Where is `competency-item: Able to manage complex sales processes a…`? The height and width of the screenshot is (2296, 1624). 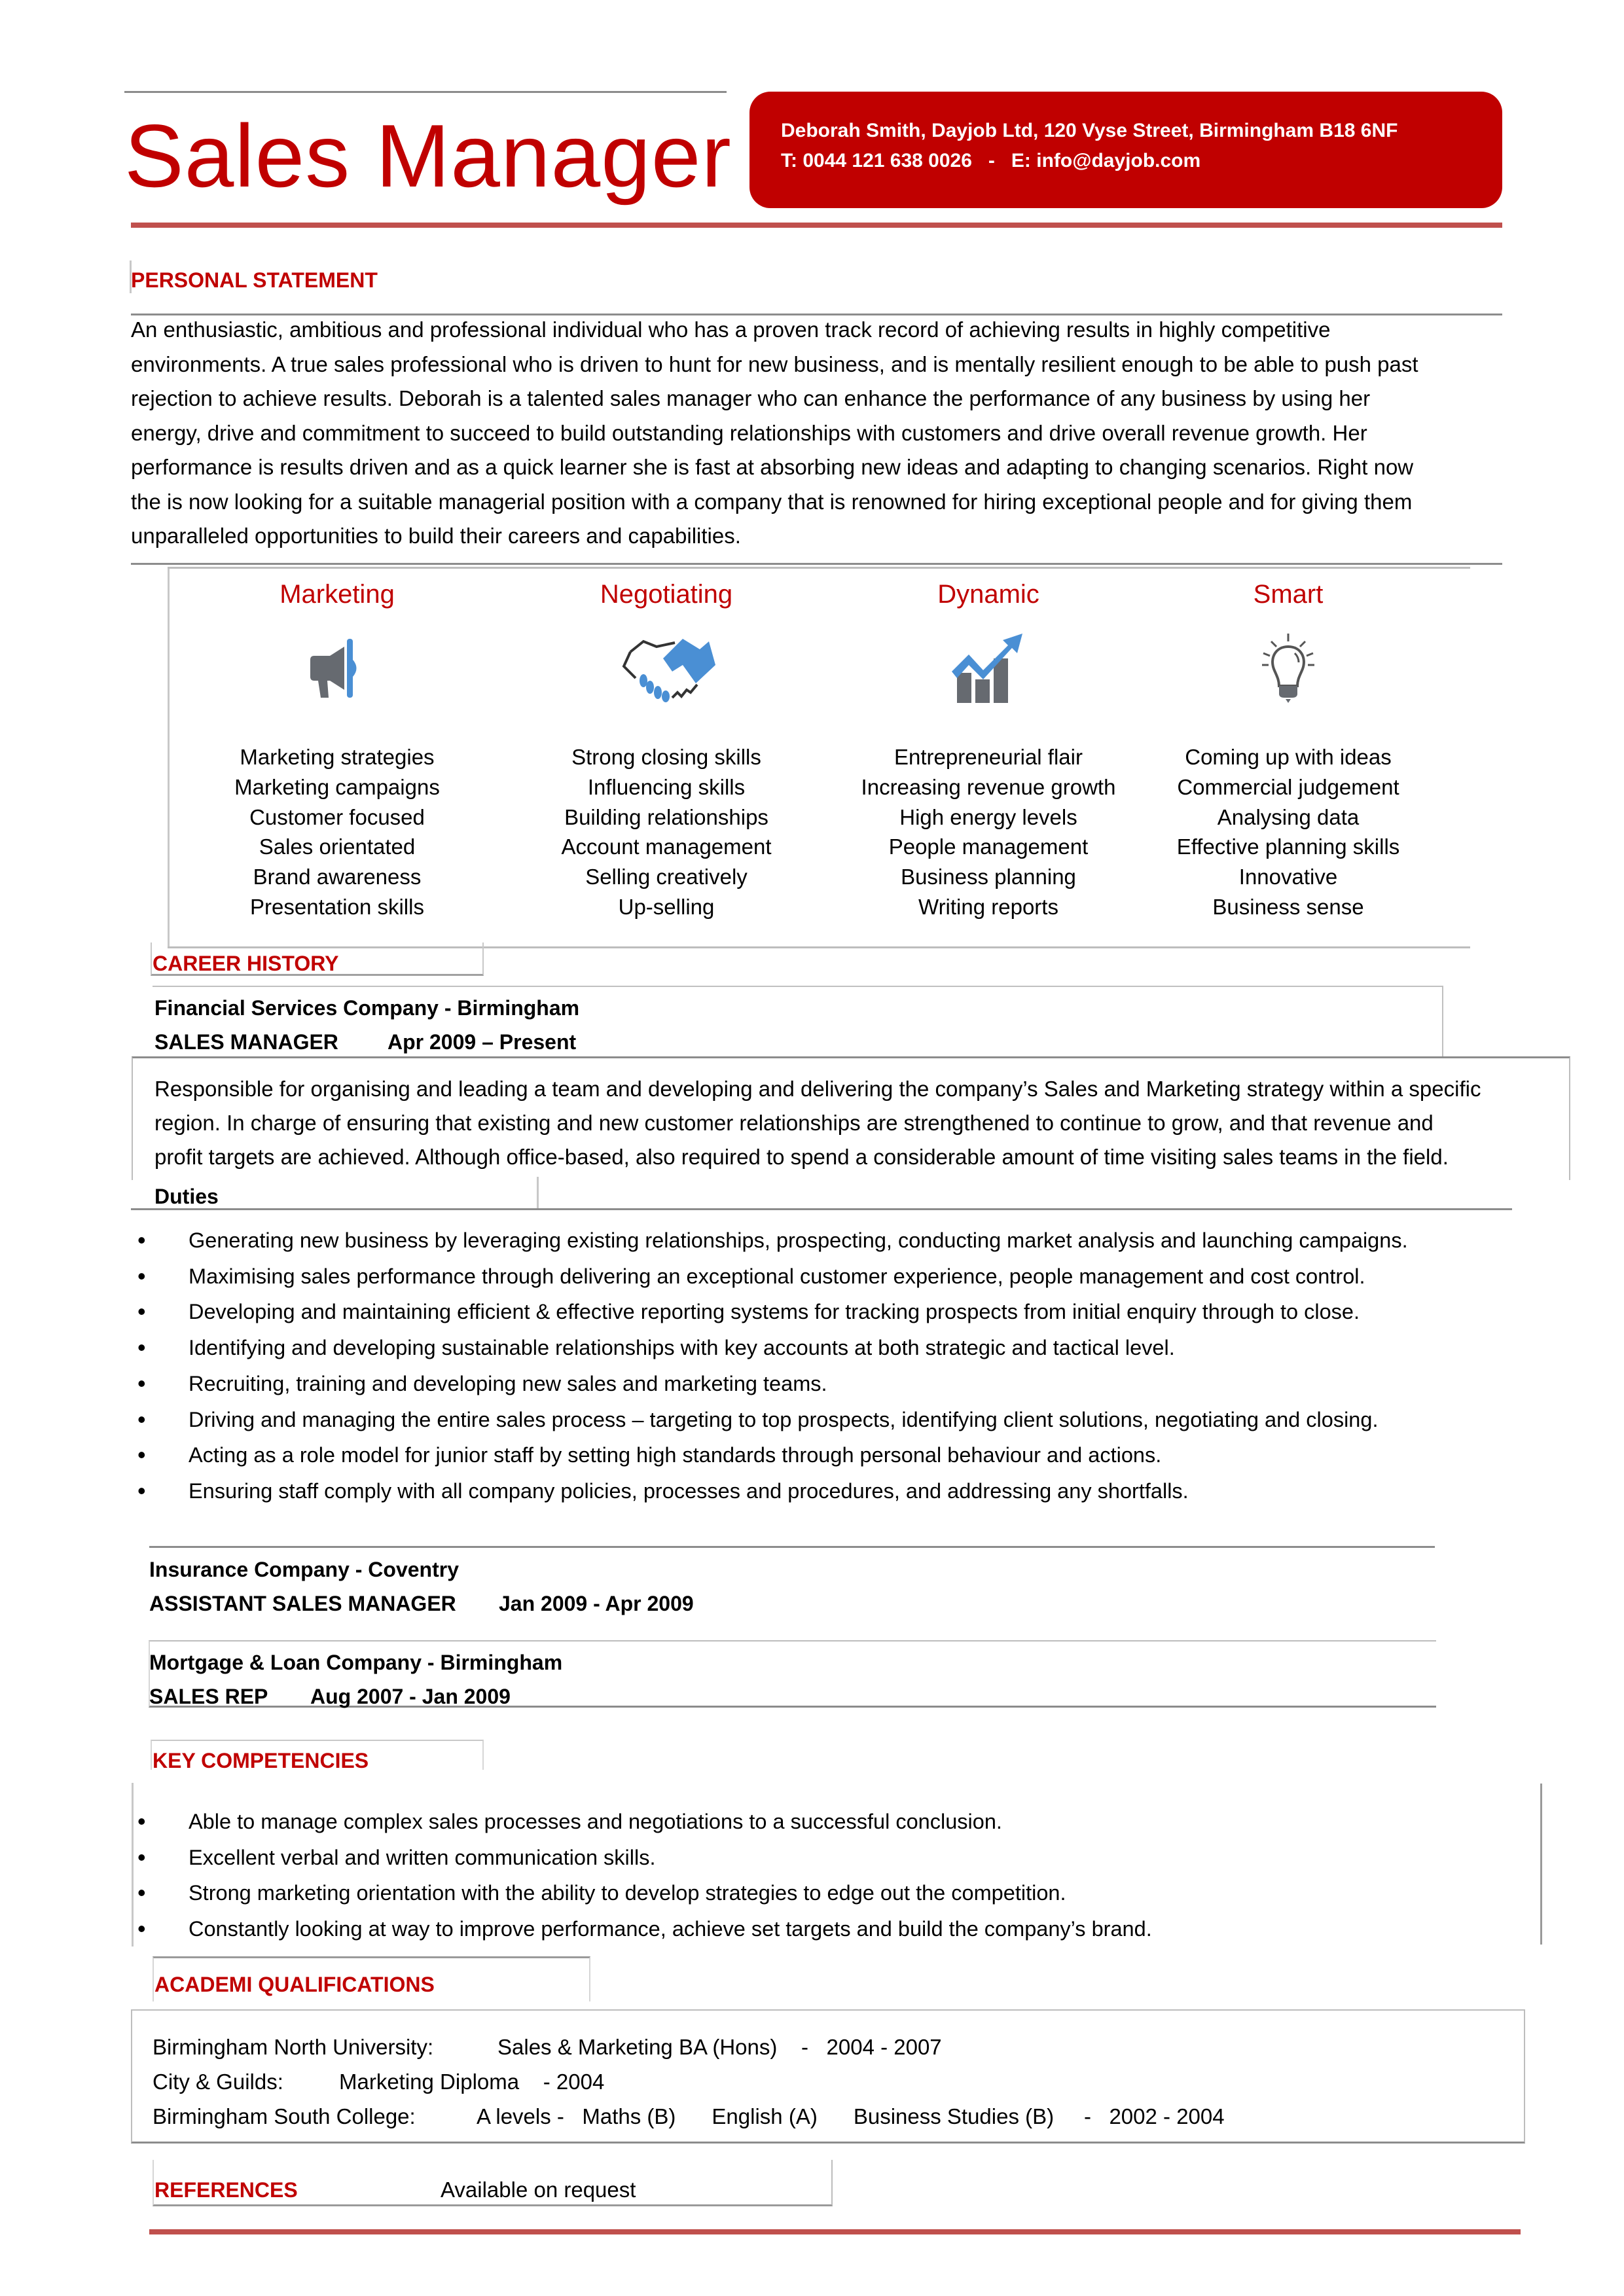 competency-item: Able to manage complex sales processes a… is located at coordinates (644, 1822).